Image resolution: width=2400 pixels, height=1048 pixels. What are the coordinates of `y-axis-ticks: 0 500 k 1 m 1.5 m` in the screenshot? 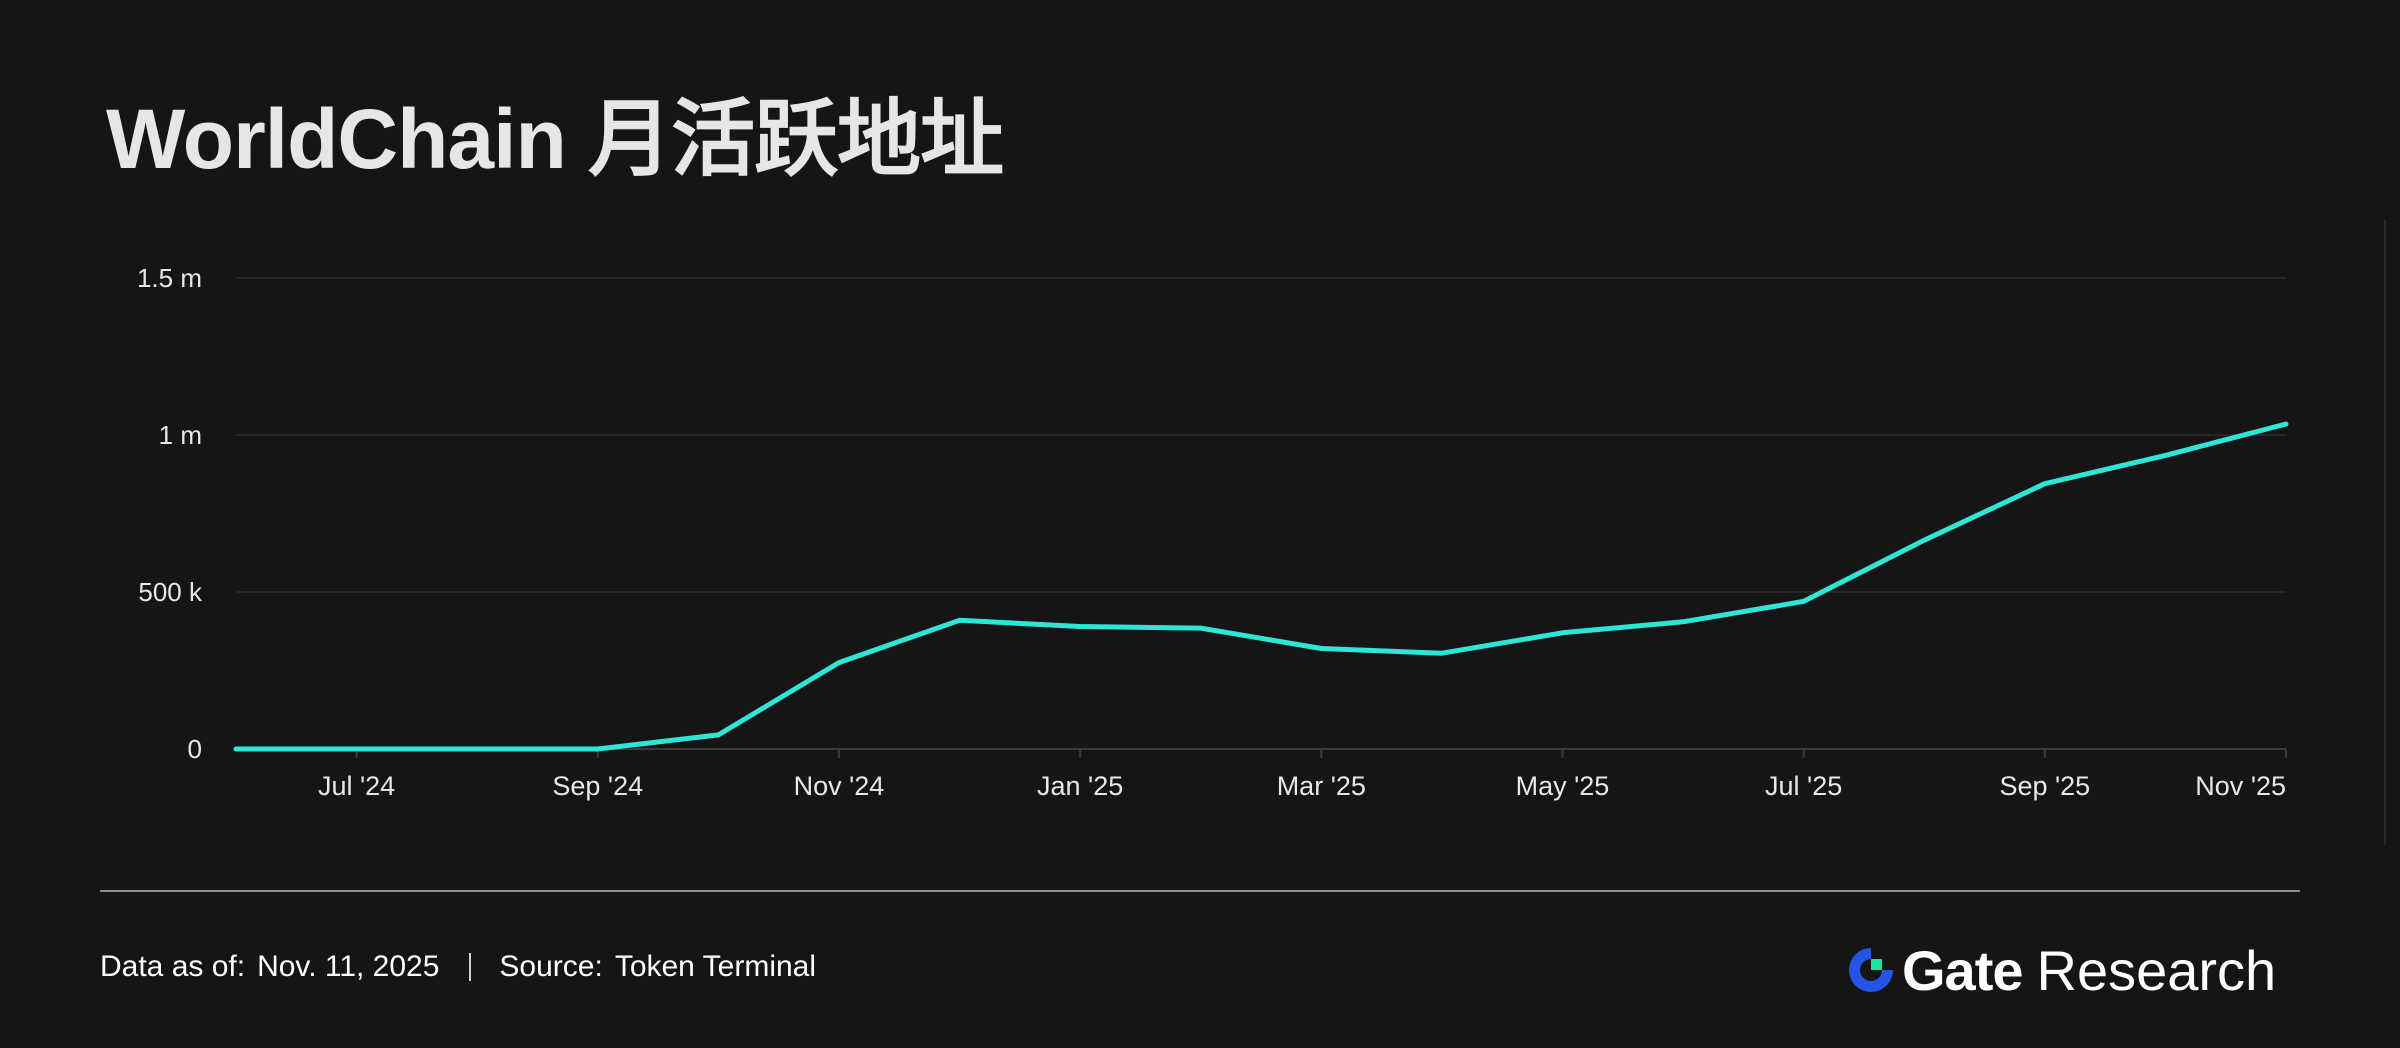 It's located at (170, 513).